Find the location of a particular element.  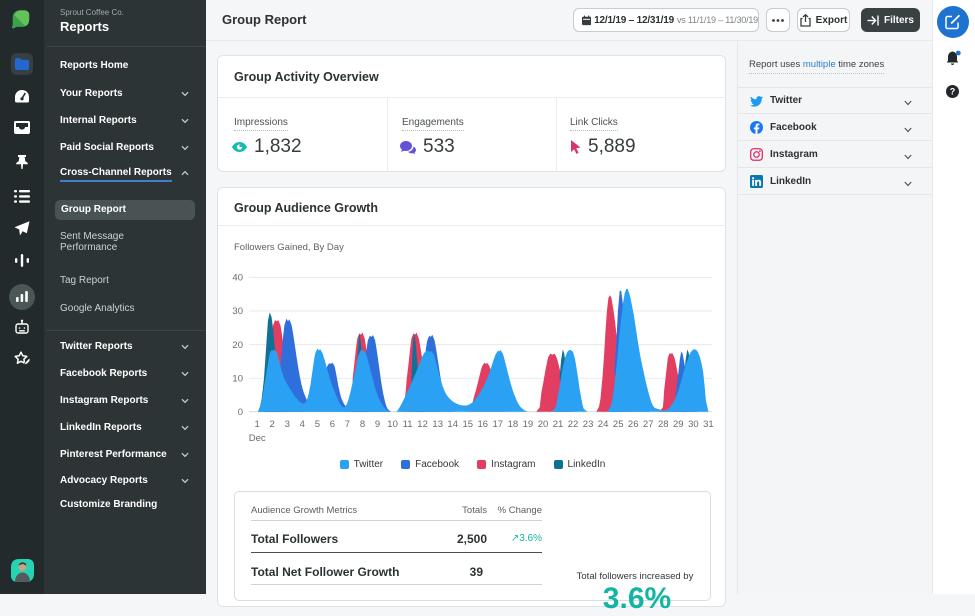

svg-text: 31 is located at coordinates (708, 424).